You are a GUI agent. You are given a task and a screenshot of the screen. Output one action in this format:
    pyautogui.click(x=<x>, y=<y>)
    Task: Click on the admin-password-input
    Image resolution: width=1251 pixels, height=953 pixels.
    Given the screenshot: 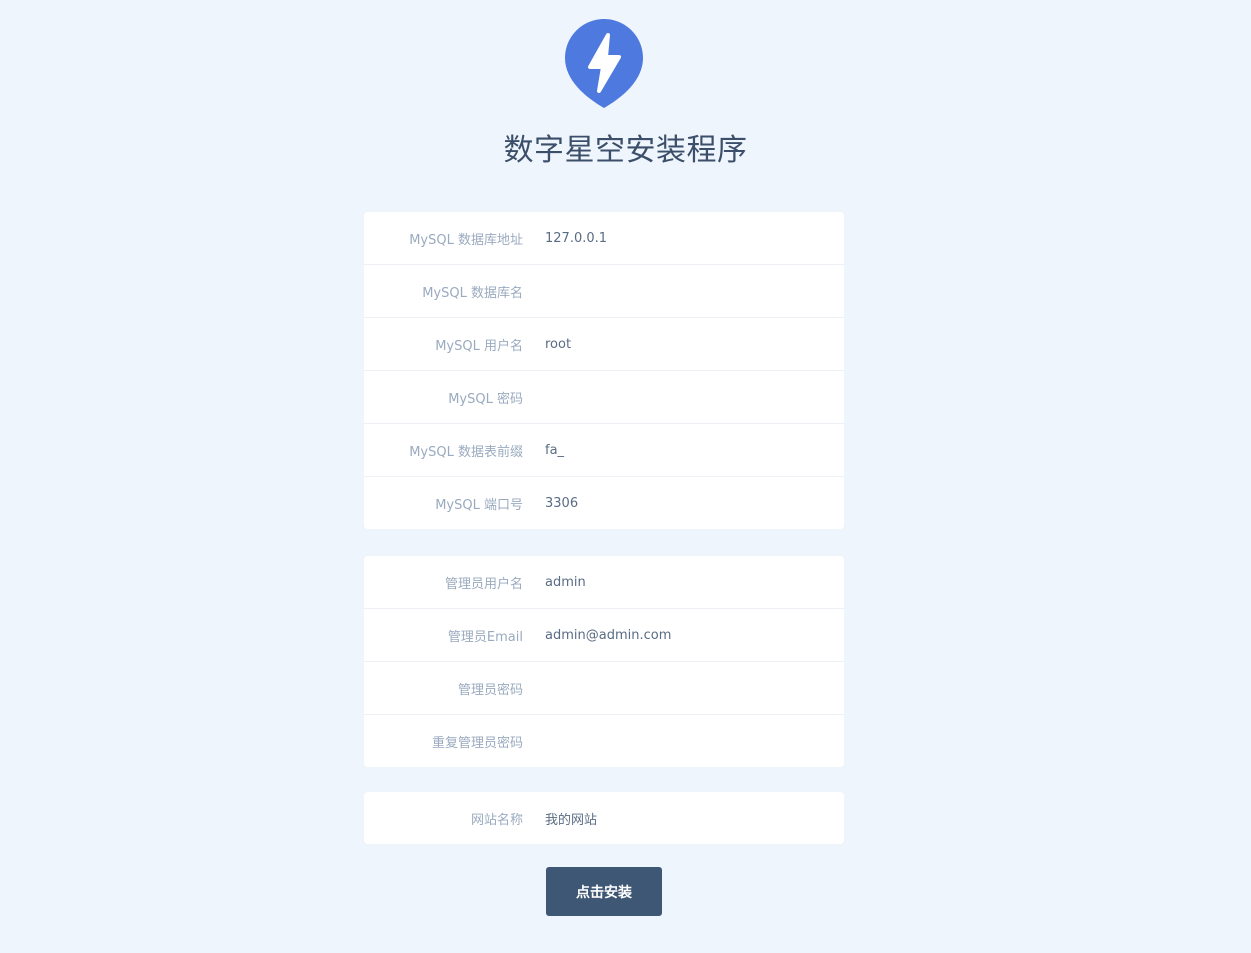 What is the action you would take?
    pyautogui.click(x=694, y=688)
    